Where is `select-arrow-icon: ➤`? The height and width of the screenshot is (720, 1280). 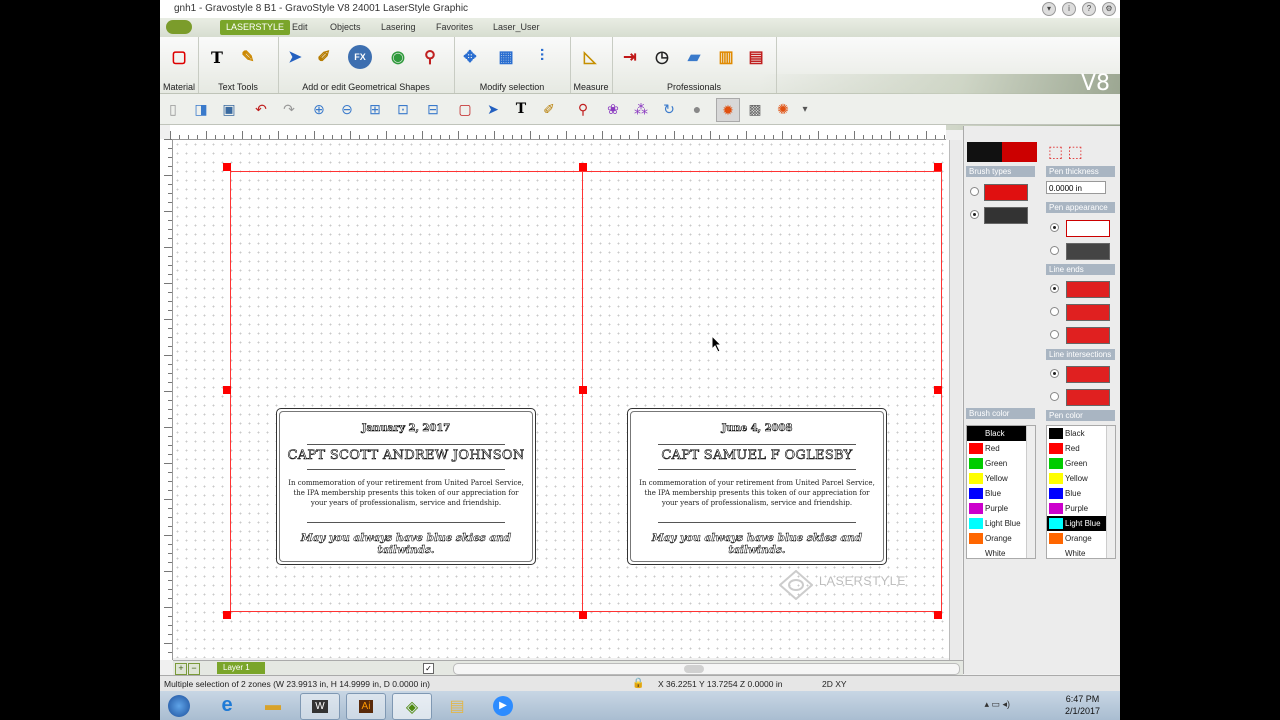 select-arrow-icon: ➤ is located at coordinates (295, 57).